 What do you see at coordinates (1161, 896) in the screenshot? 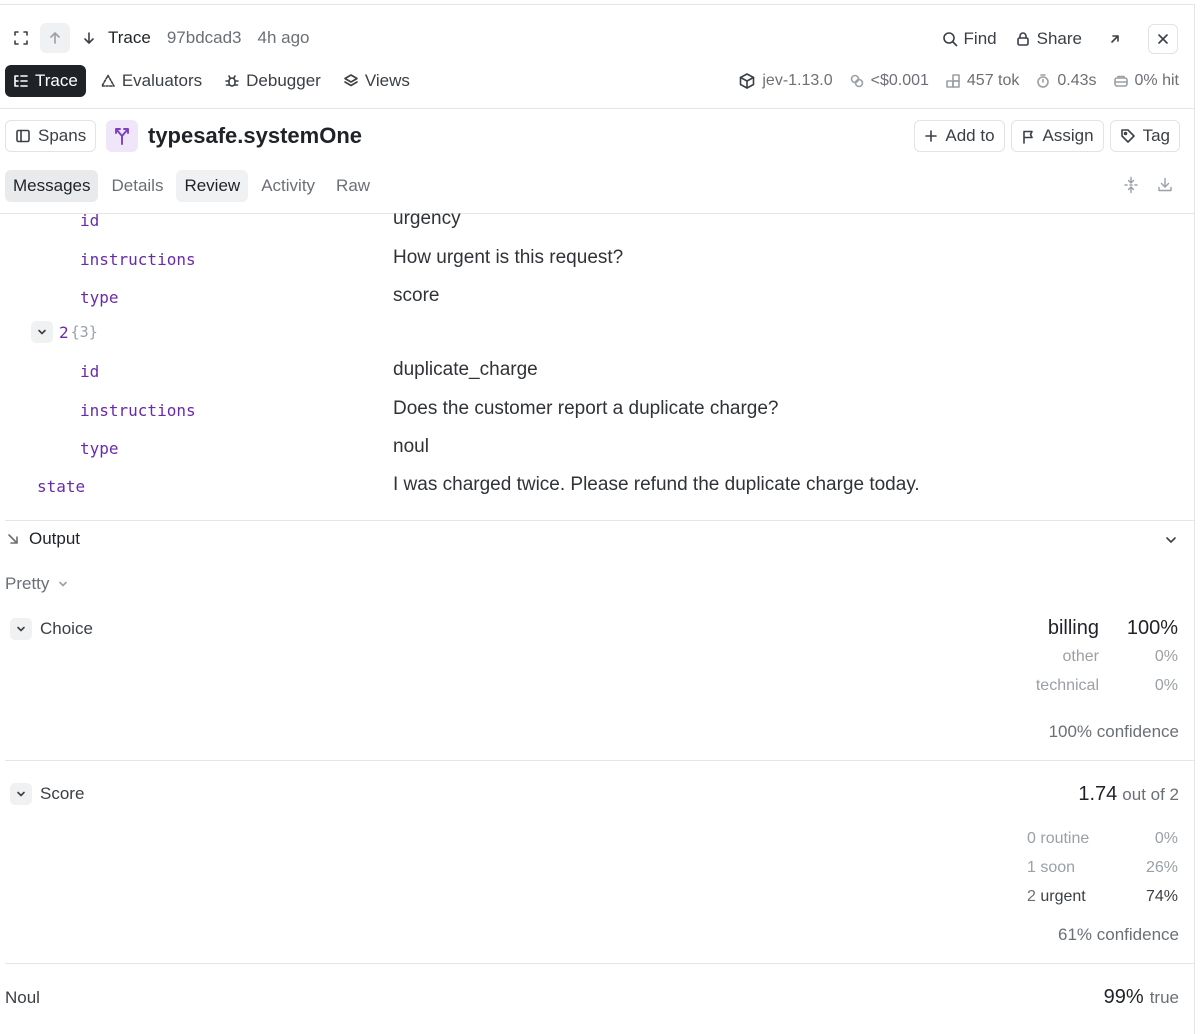
I see `score-level-2-pct: 74%` at bounding box center [1161, 896].